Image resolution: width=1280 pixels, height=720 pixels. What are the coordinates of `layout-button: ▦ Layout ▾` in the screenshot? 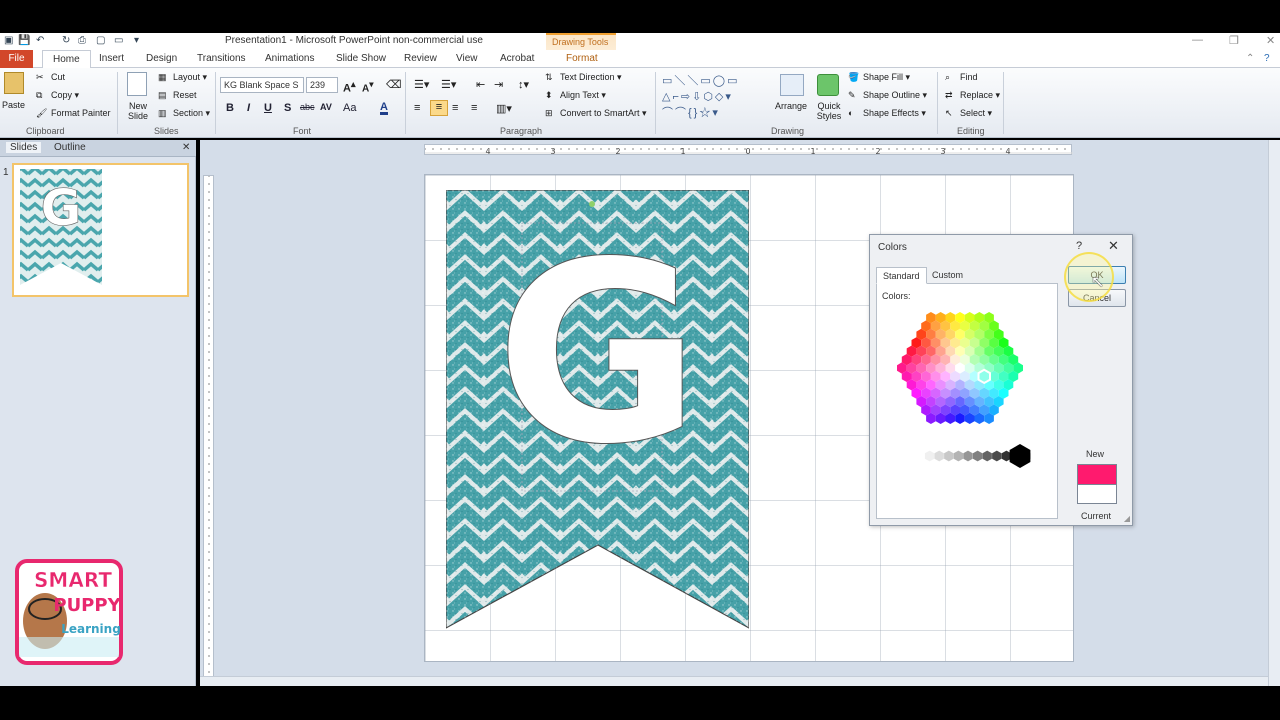 It's located at (182, 77).